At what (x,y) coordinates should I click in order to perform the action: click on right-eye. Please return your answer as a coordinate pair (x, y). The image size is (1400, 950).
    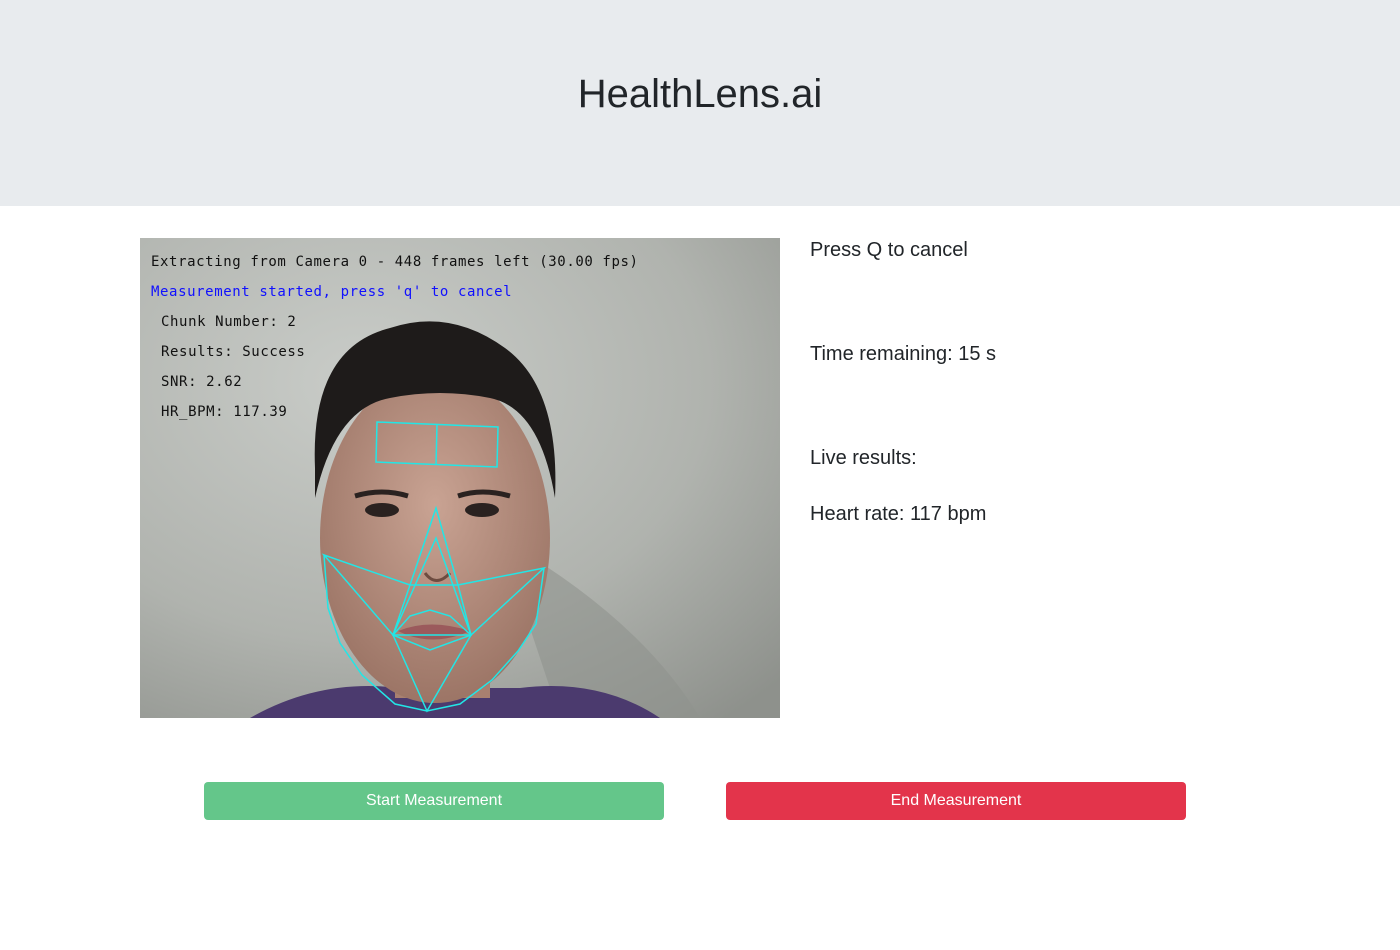
    Looking at the image, I should click on (482, 510).